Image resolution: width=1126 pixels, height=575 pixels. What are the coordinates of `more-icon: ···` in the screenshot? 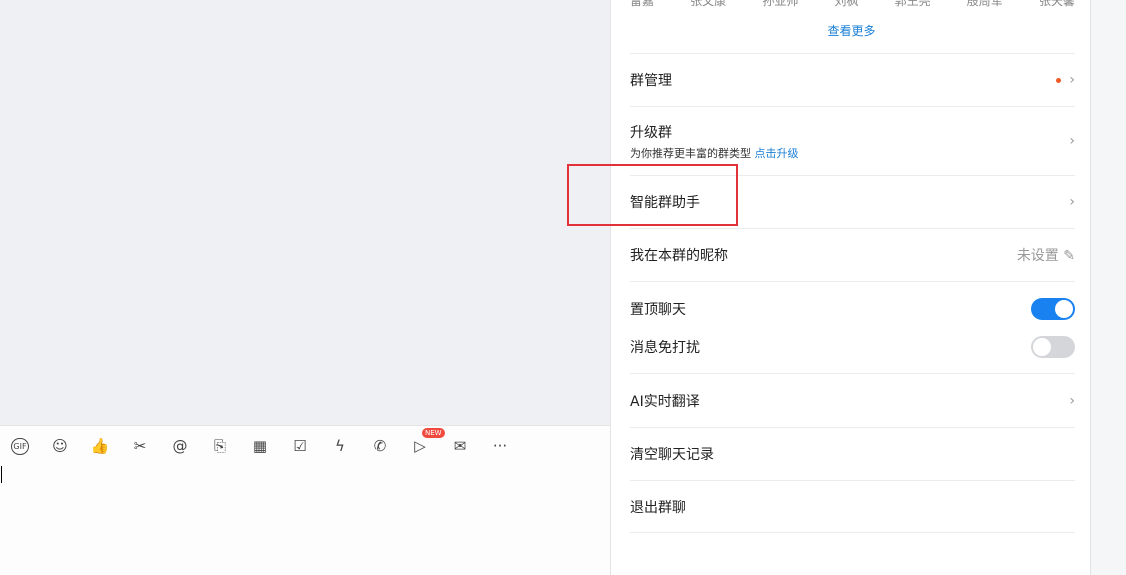 It's located at (500, 446).